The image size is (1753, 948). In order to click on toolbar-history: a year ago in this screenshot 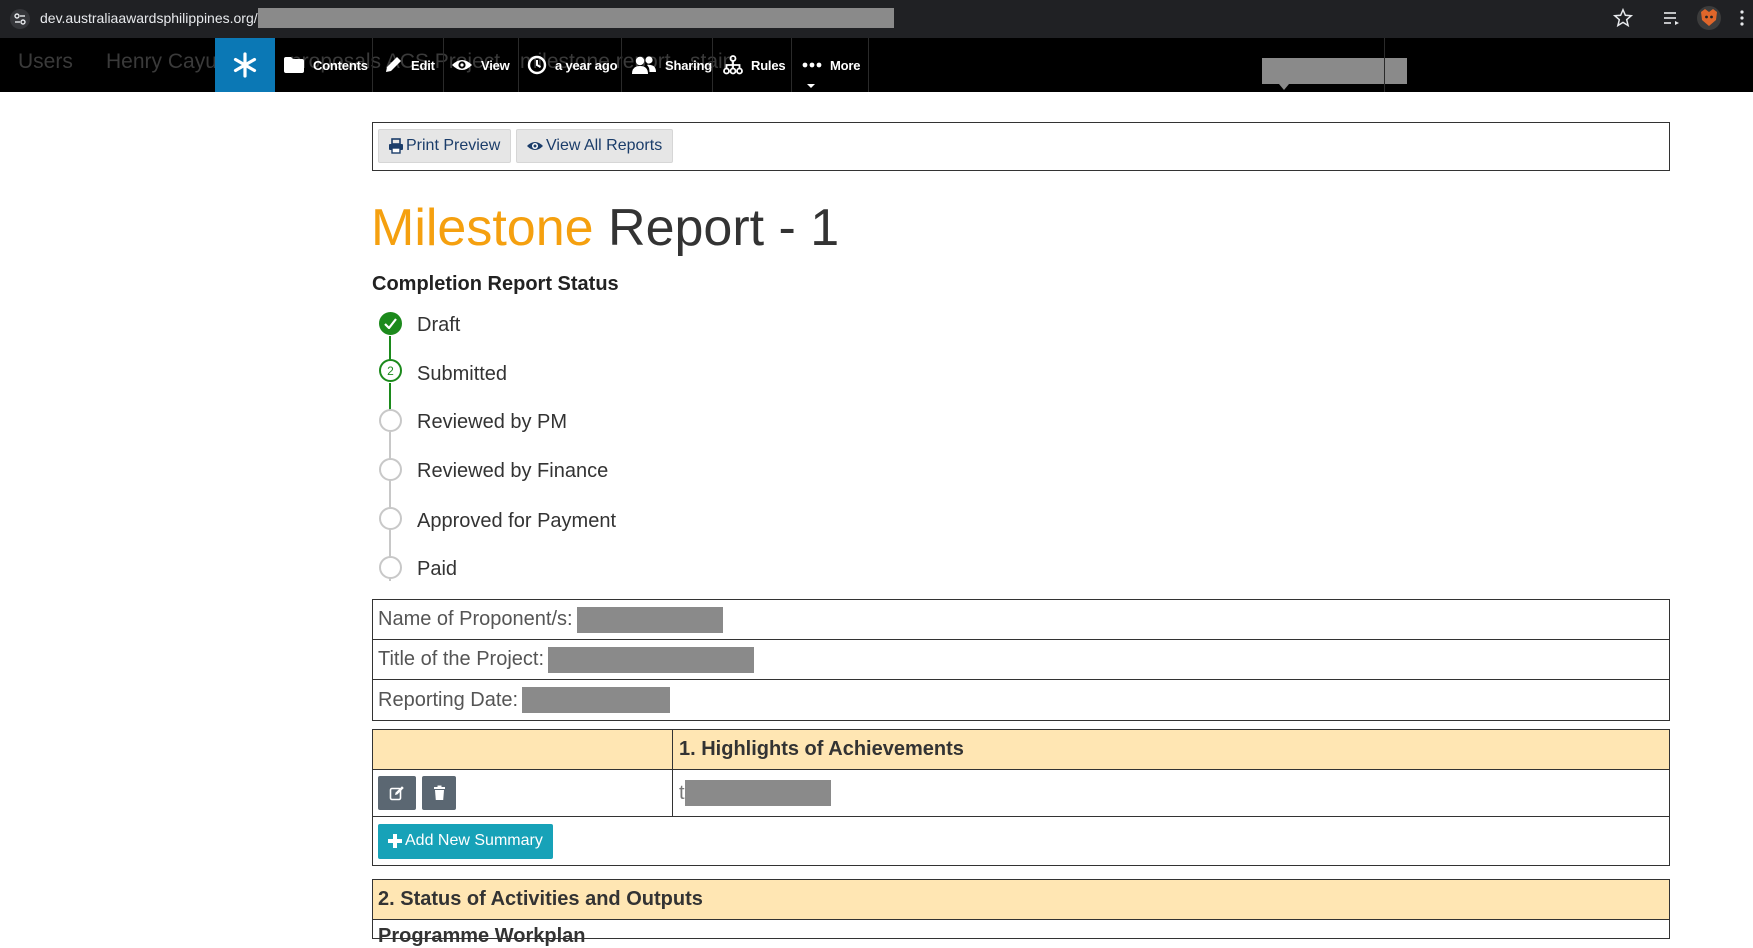, I will do `click(572, 65)`.